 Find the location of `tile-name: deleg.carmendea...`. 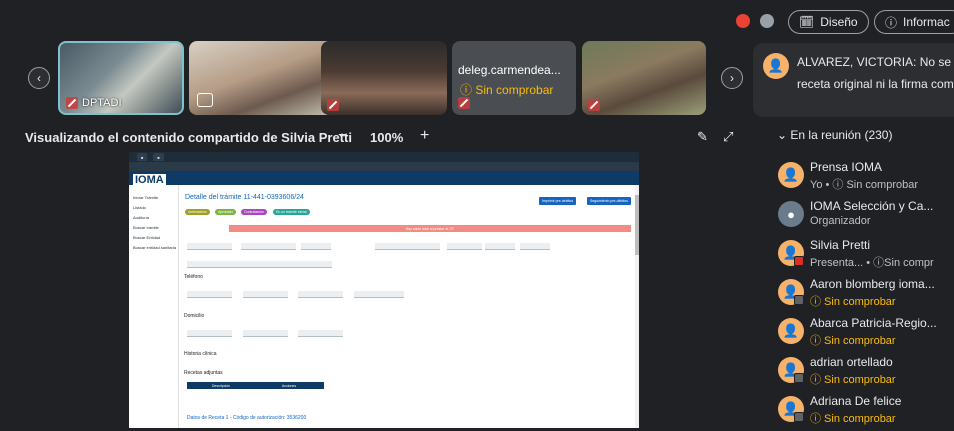

tile-name: deleg.carmendea... is located at coordinates (509, 70).